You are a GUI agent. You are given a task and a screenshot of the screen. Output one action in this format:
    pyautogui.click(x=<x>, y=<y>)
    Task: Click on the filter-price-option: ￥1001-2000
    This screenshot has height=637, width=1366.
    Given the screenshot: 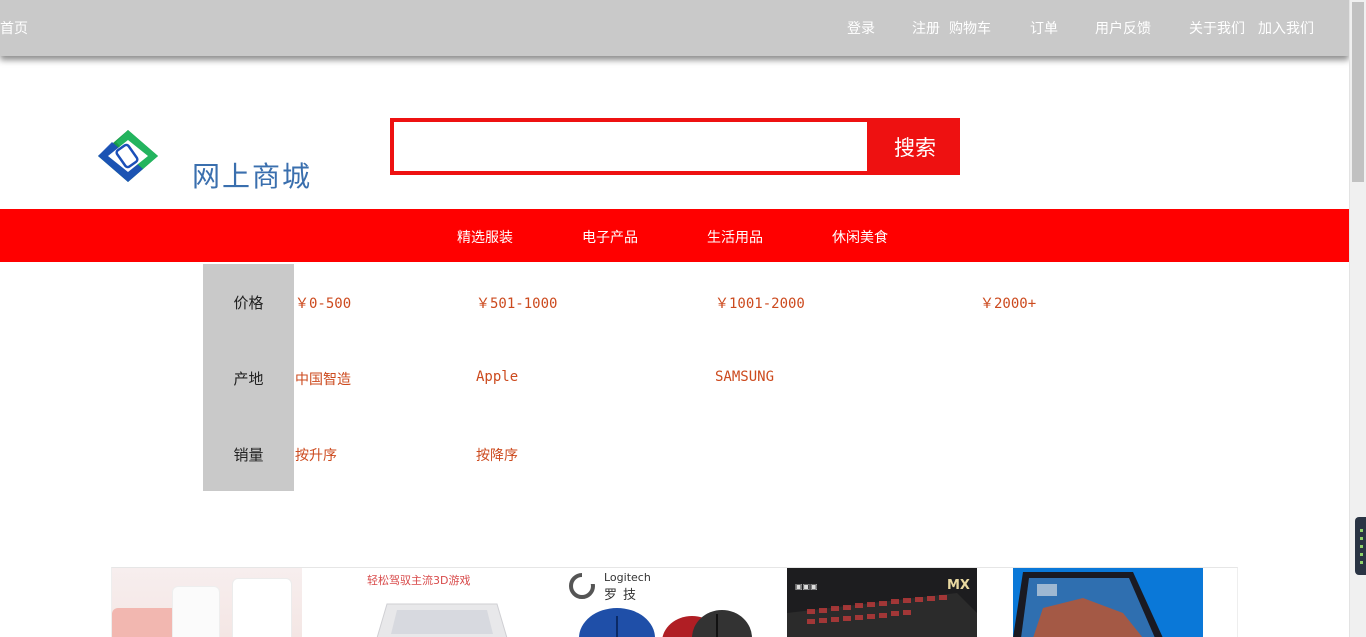 What is the action you would take?
    pyautogui.click(x=760, y=303)
    